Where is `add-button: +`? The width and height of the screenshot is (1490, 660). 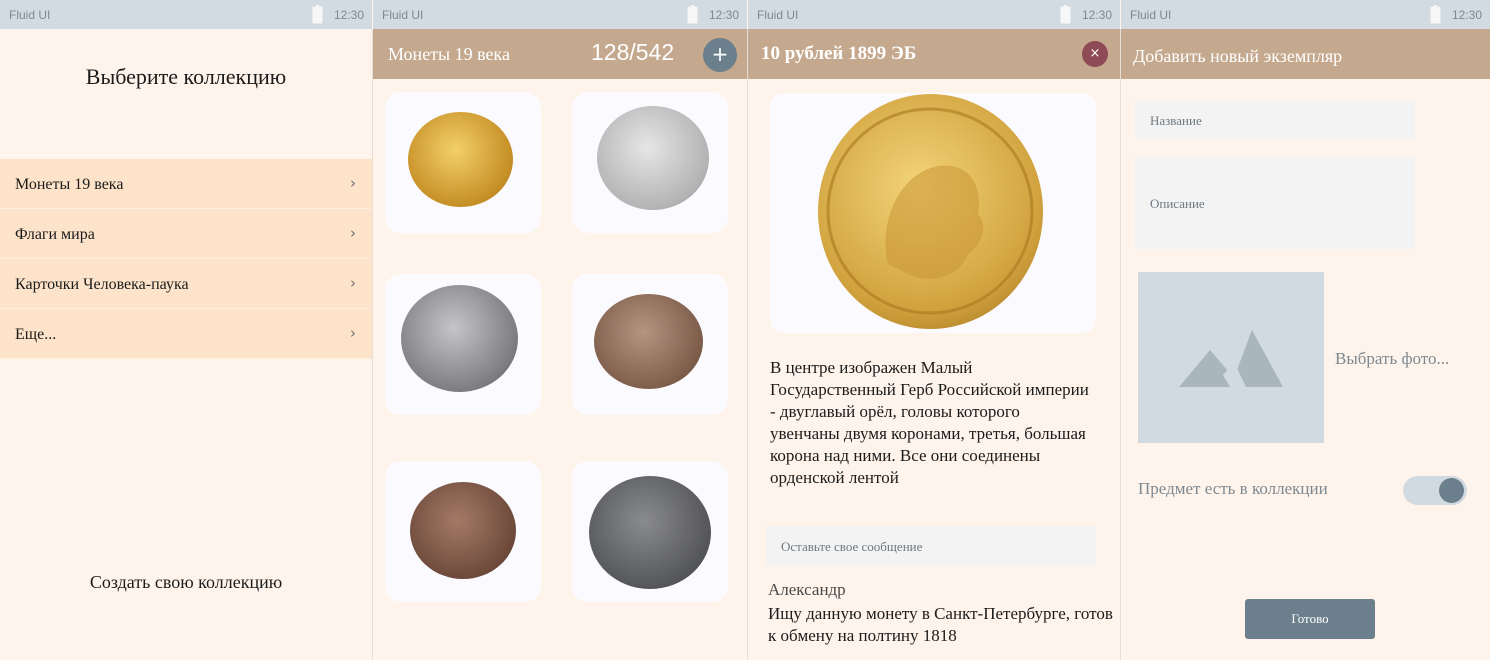 add-button: + is located at coordinates (720, 55).